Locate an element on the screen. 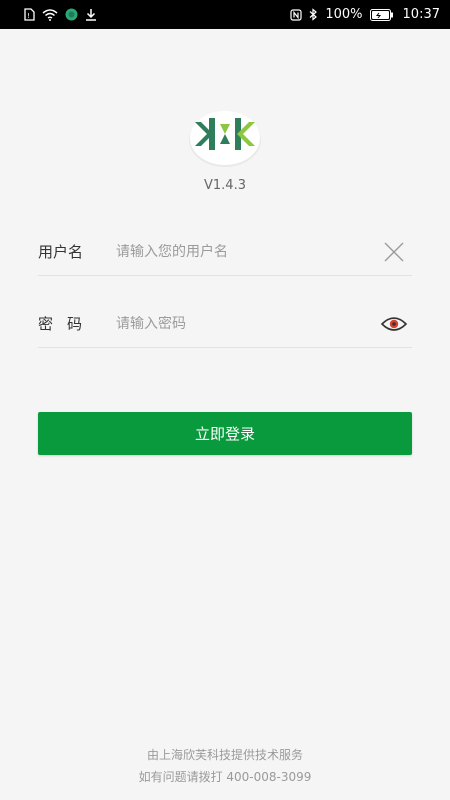 Image resolution: width=450 pixels, height=800 pixels. close-icon is located at coordinates (394, 251).